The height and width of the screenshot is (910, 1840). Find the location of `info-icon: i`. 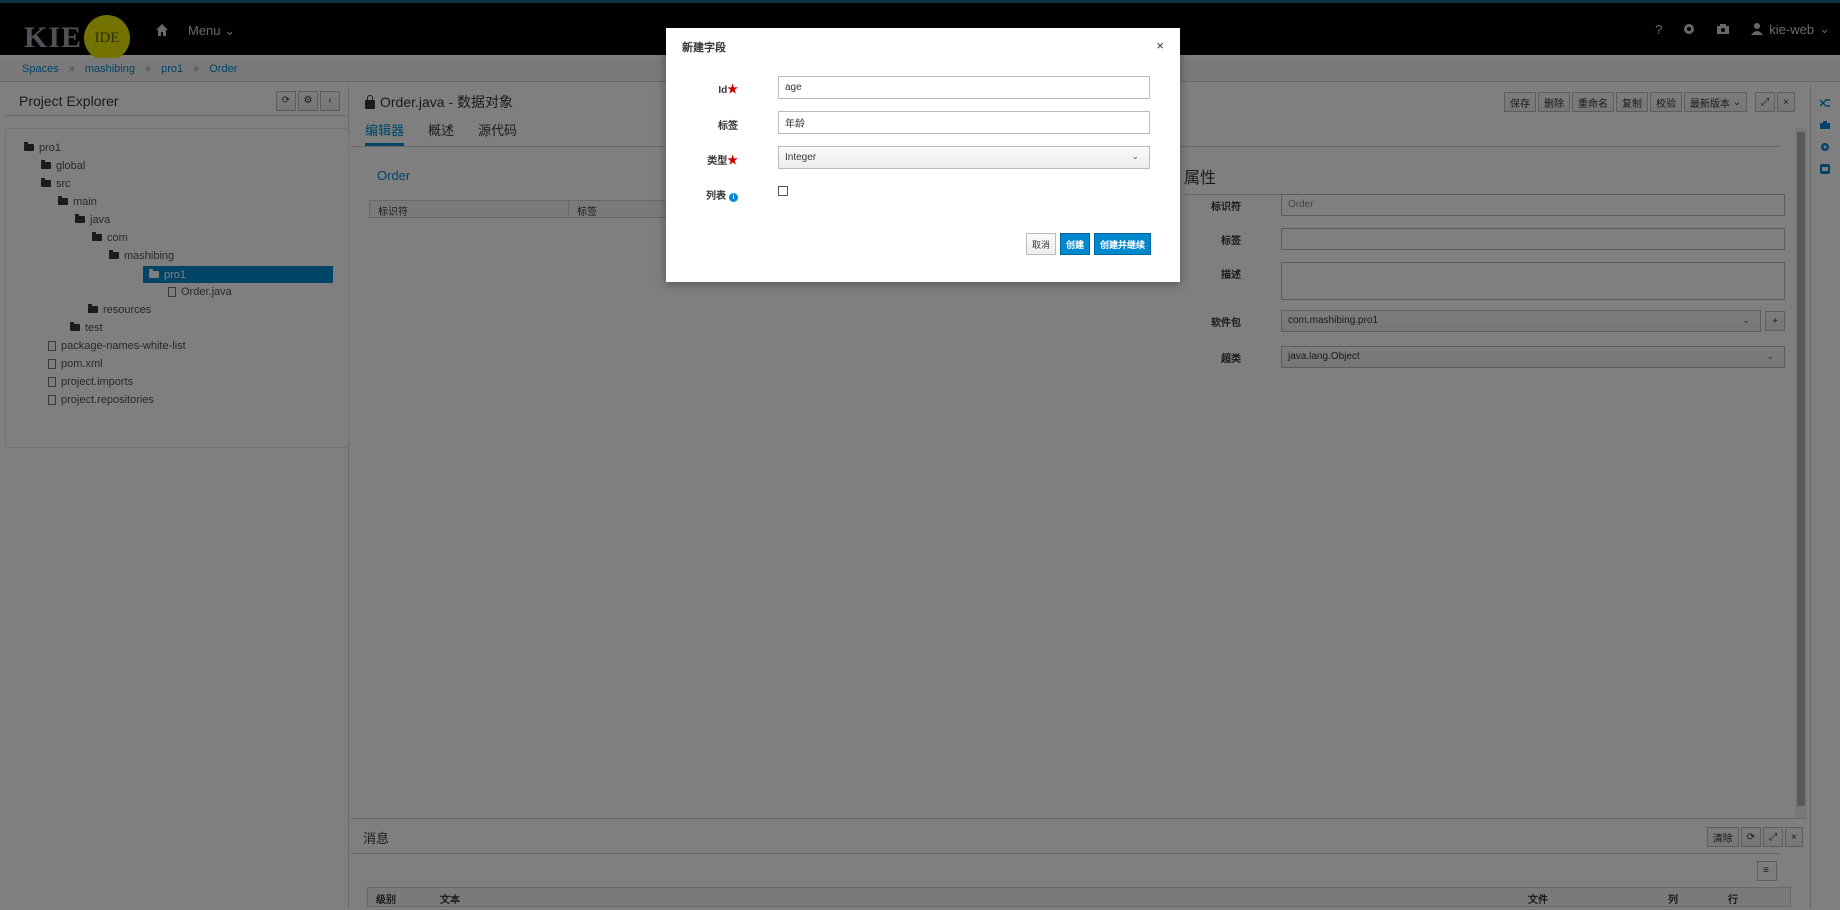

info-icon: i is located at coordinates (733, 197).